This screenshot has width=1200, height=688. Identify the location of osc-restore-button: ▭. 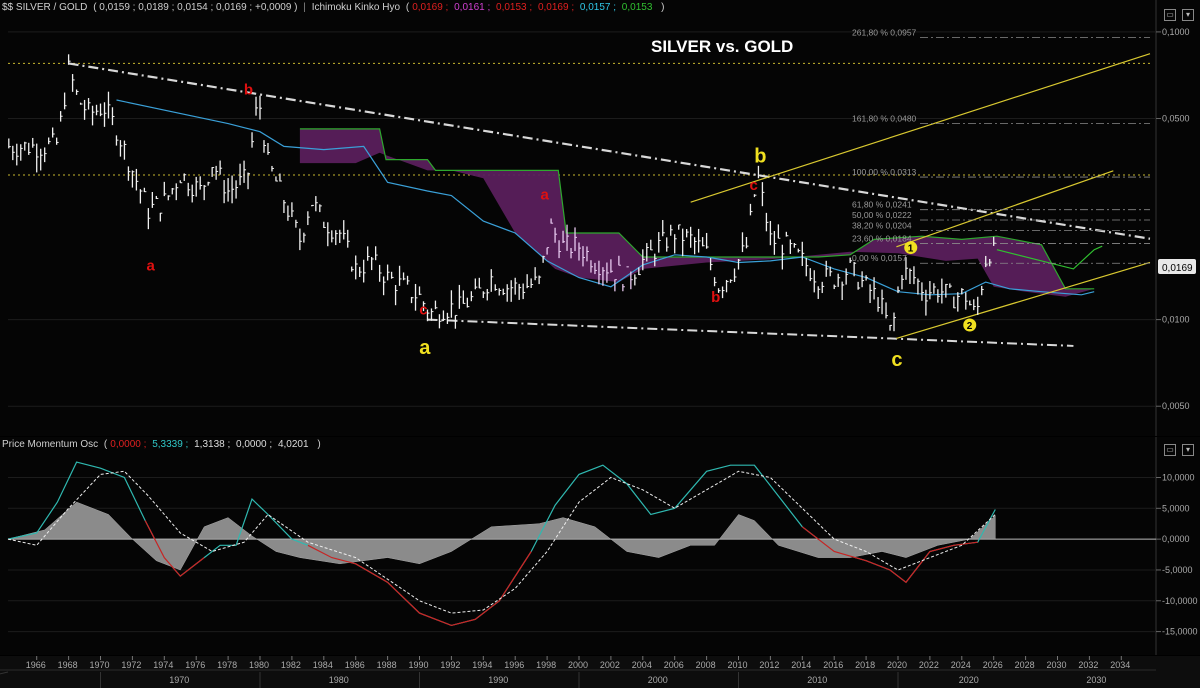
(1170, 450).